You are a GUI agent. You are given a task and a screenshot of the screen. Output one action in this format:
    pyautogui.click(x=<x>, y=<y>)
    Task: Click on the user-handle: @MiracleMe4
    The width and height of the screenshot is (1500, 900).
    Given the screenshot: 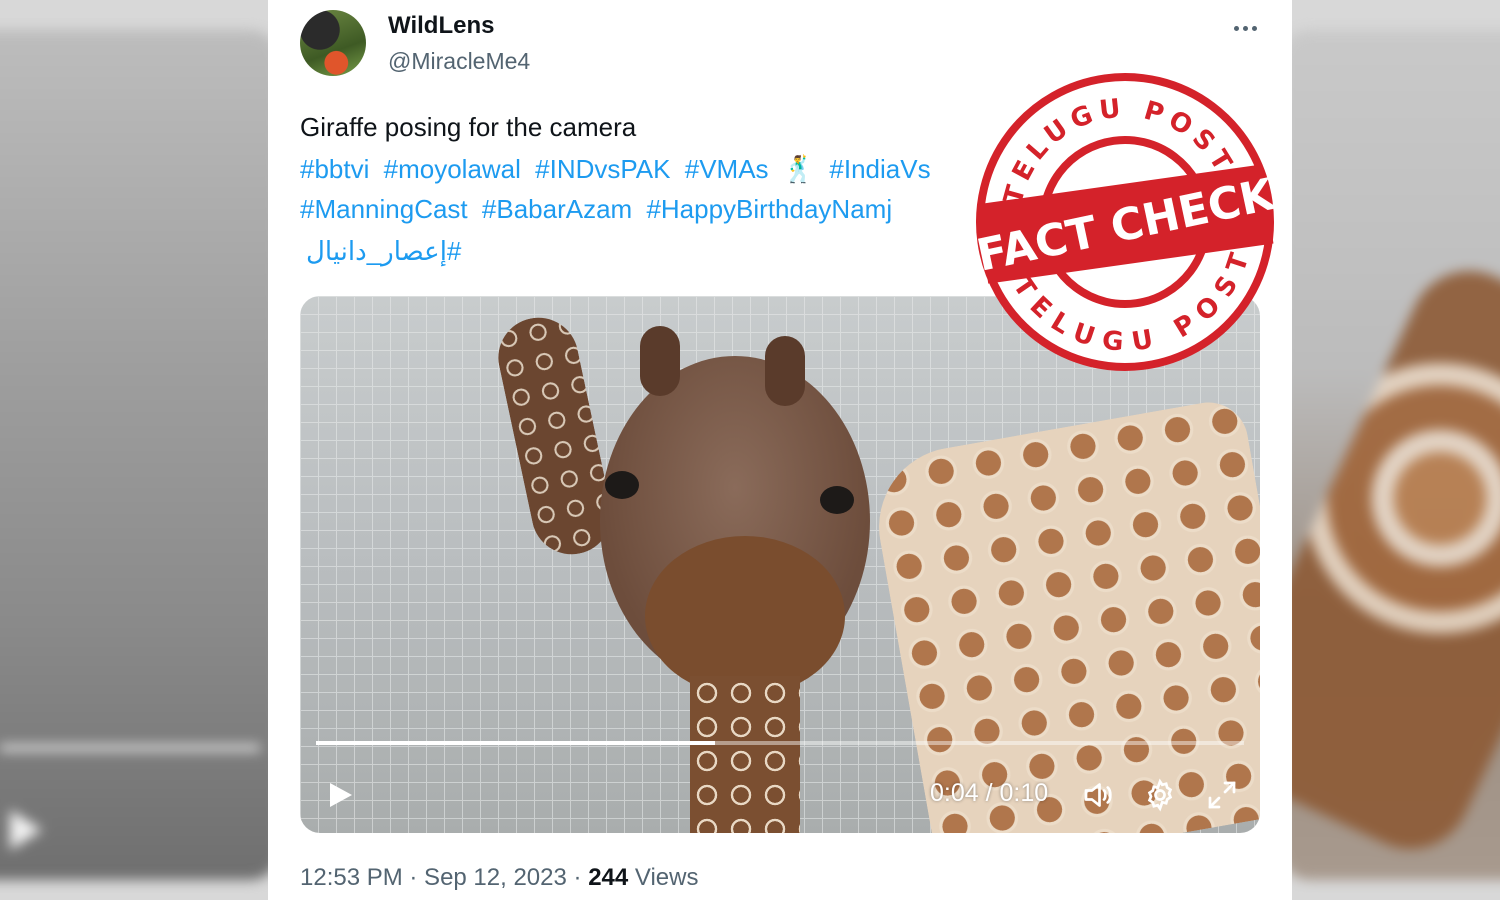 What is the action you would take?
    pyautogui.click(x=459, y=61)
    